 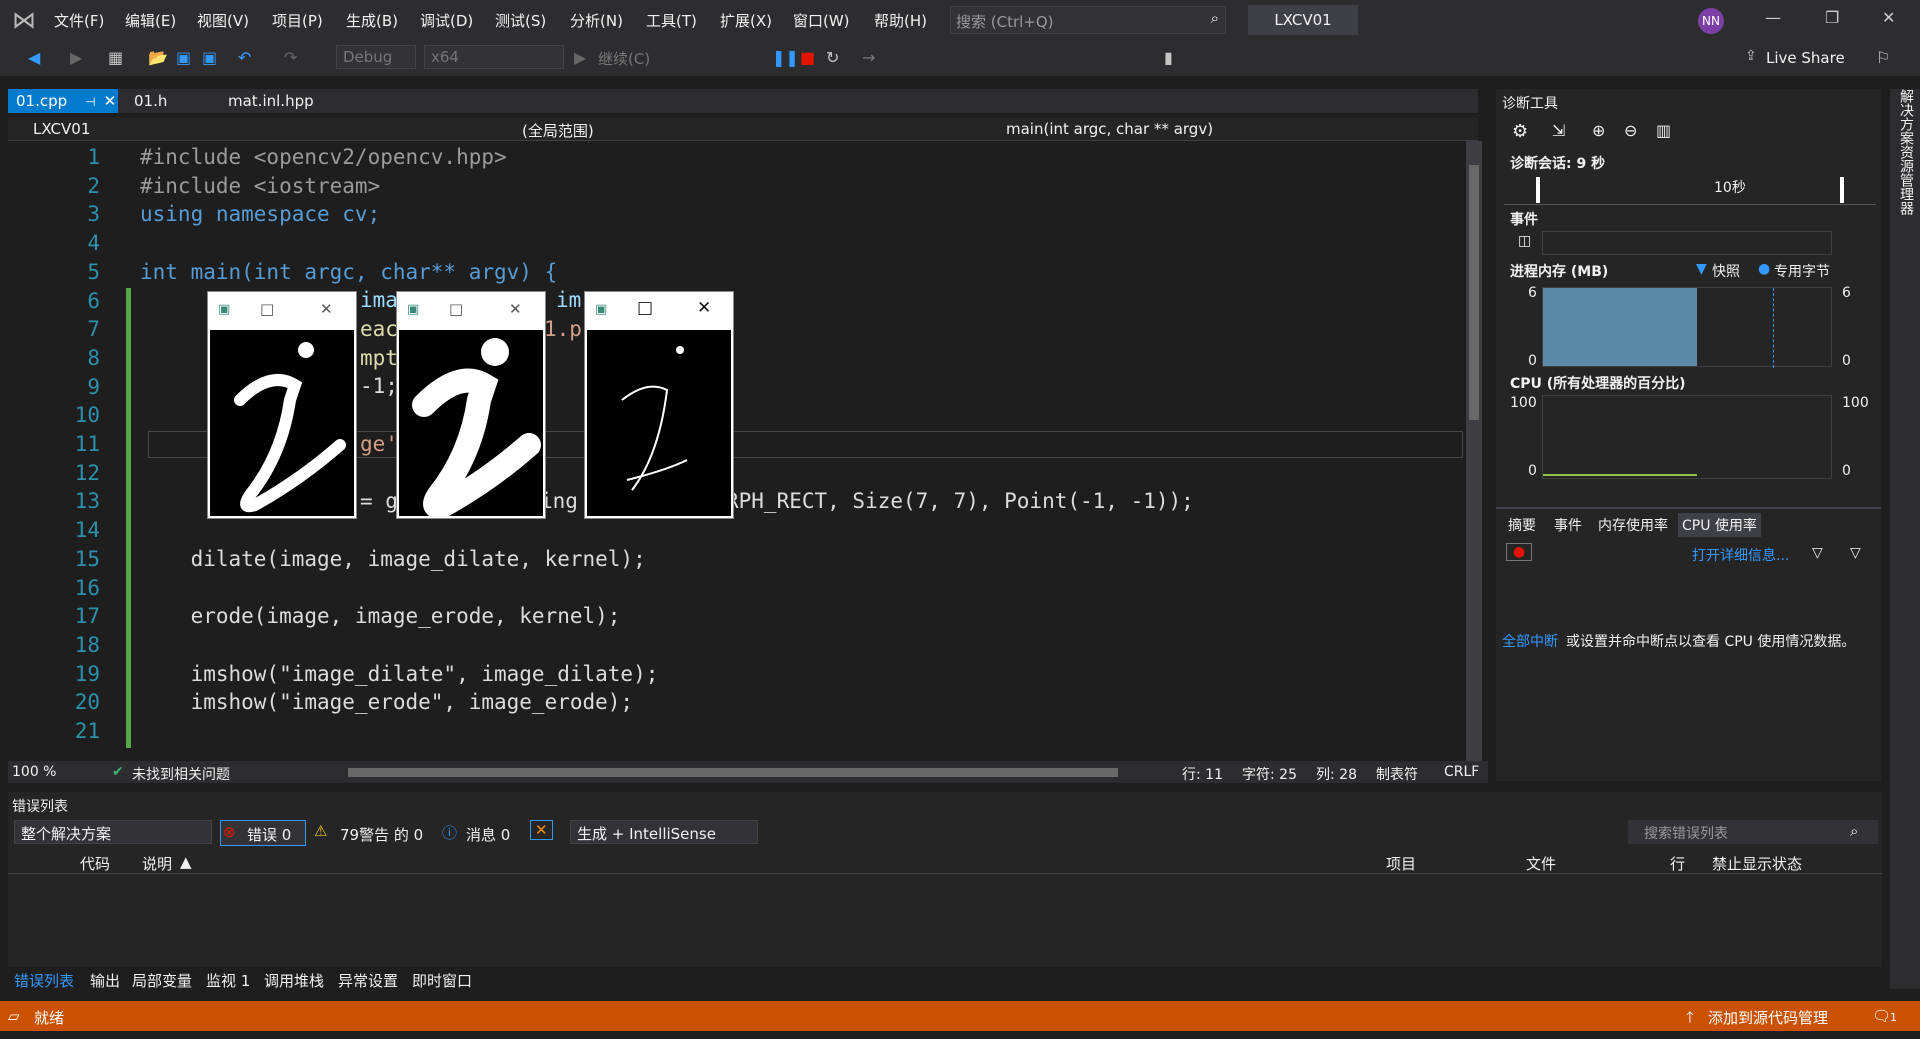 I want to click on timeline-start-marker, so click(x=1538, y=190).